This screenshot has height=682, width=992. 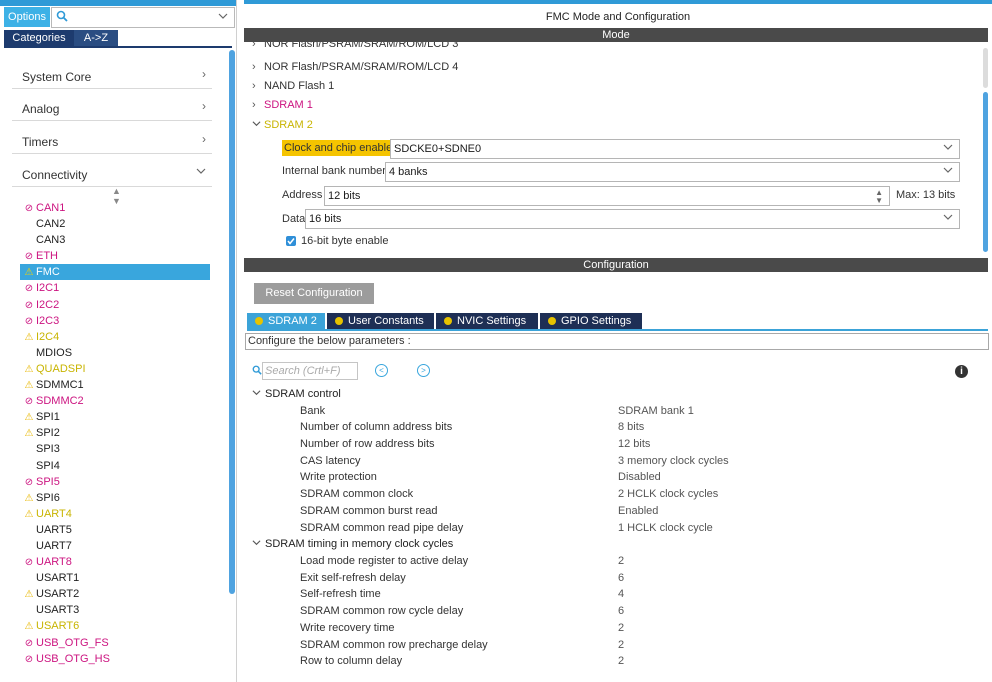 I want to click on tree-item-nor-3: › NOR Flash/PSRAM/SRAM/ROM/LCD 3, so click(x=355, y=46).